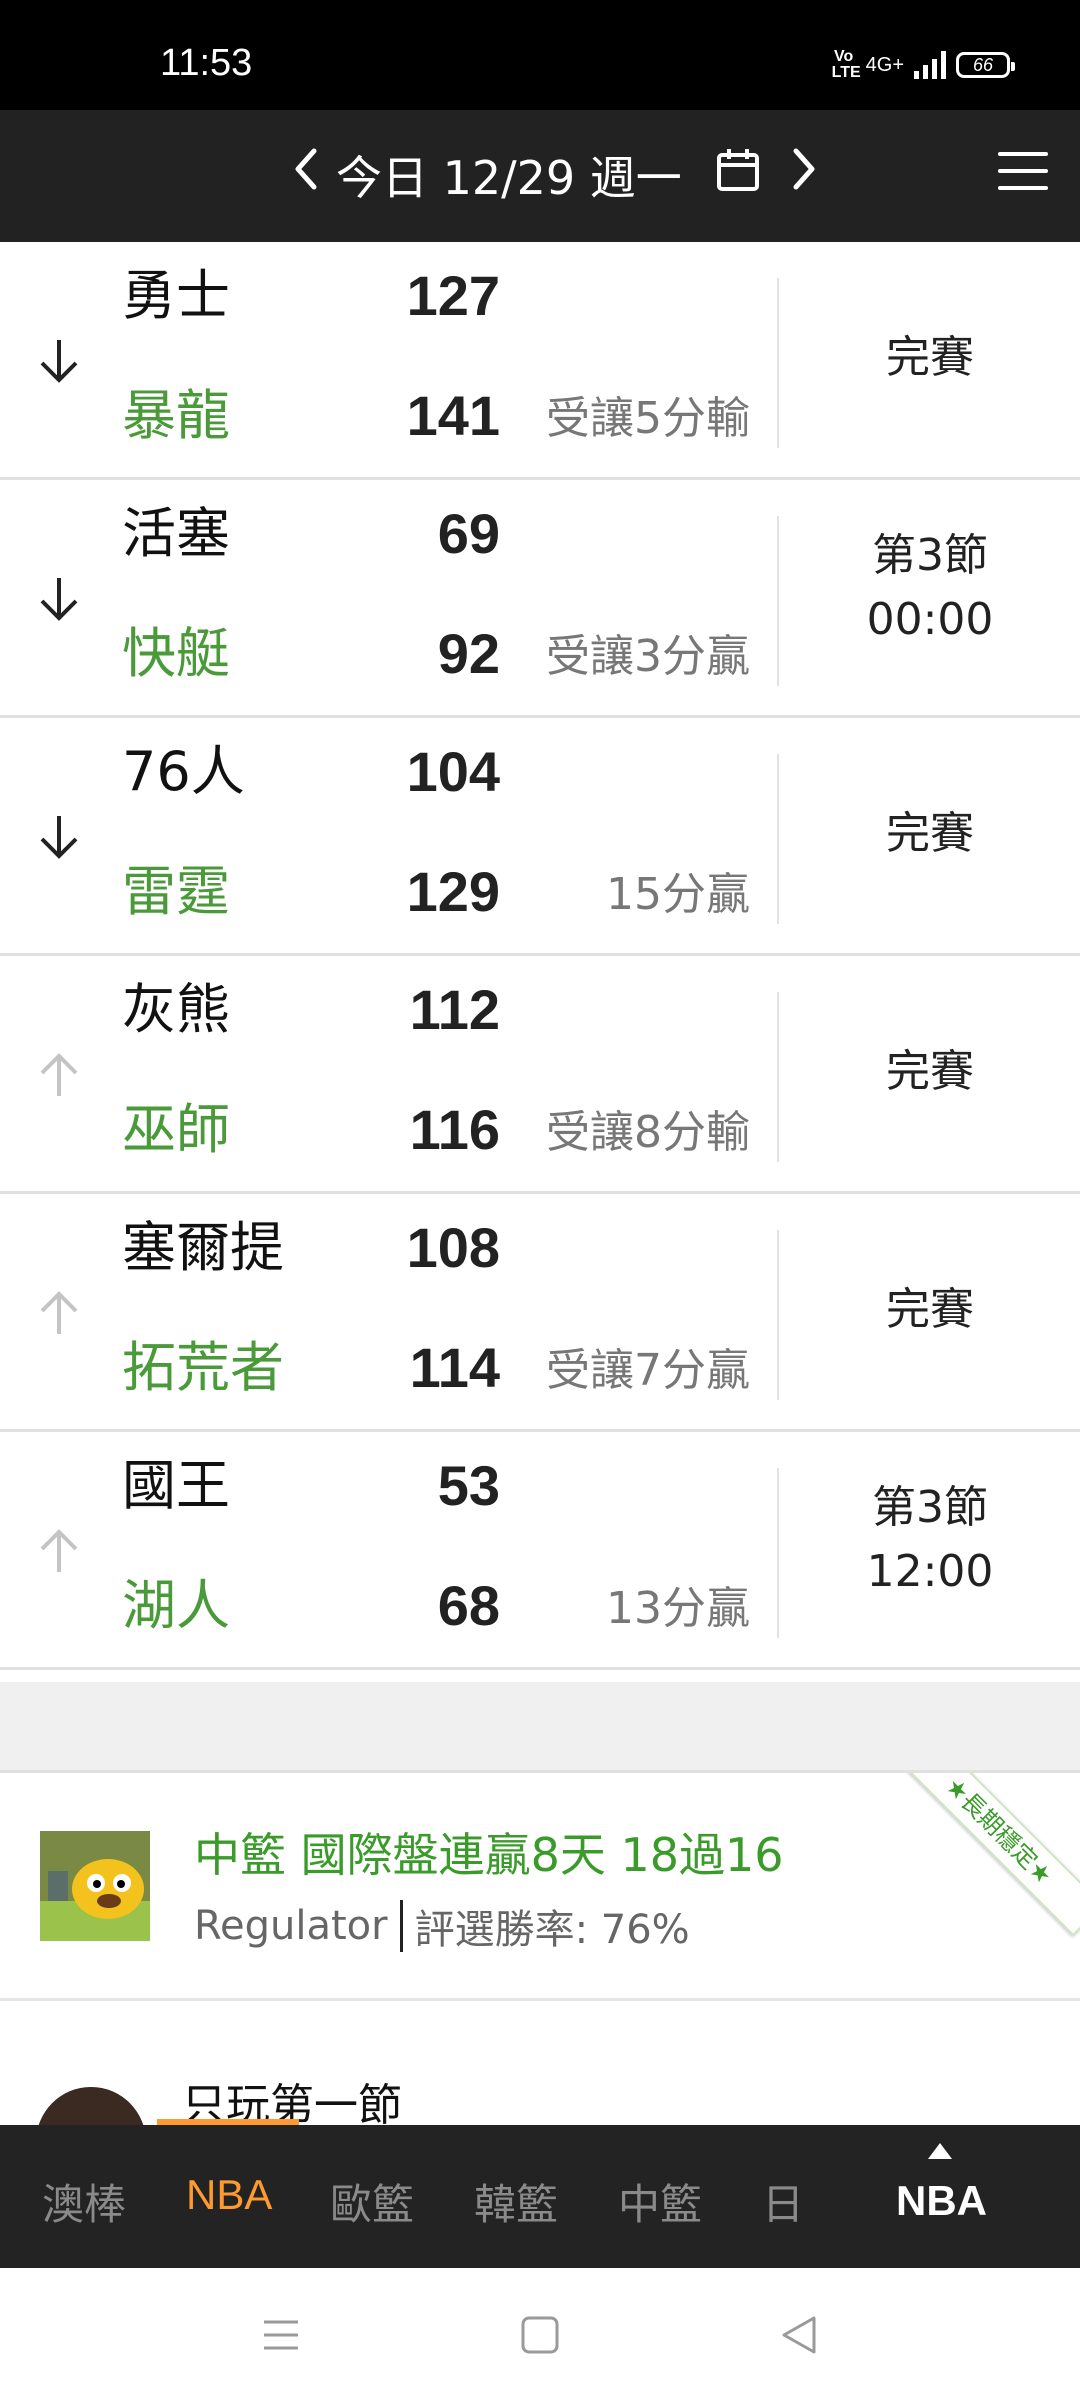  Describe the element at coordinates (516, 2201) in the screenshot. I see `tab-korea-basketball: 韓籃` at that location.